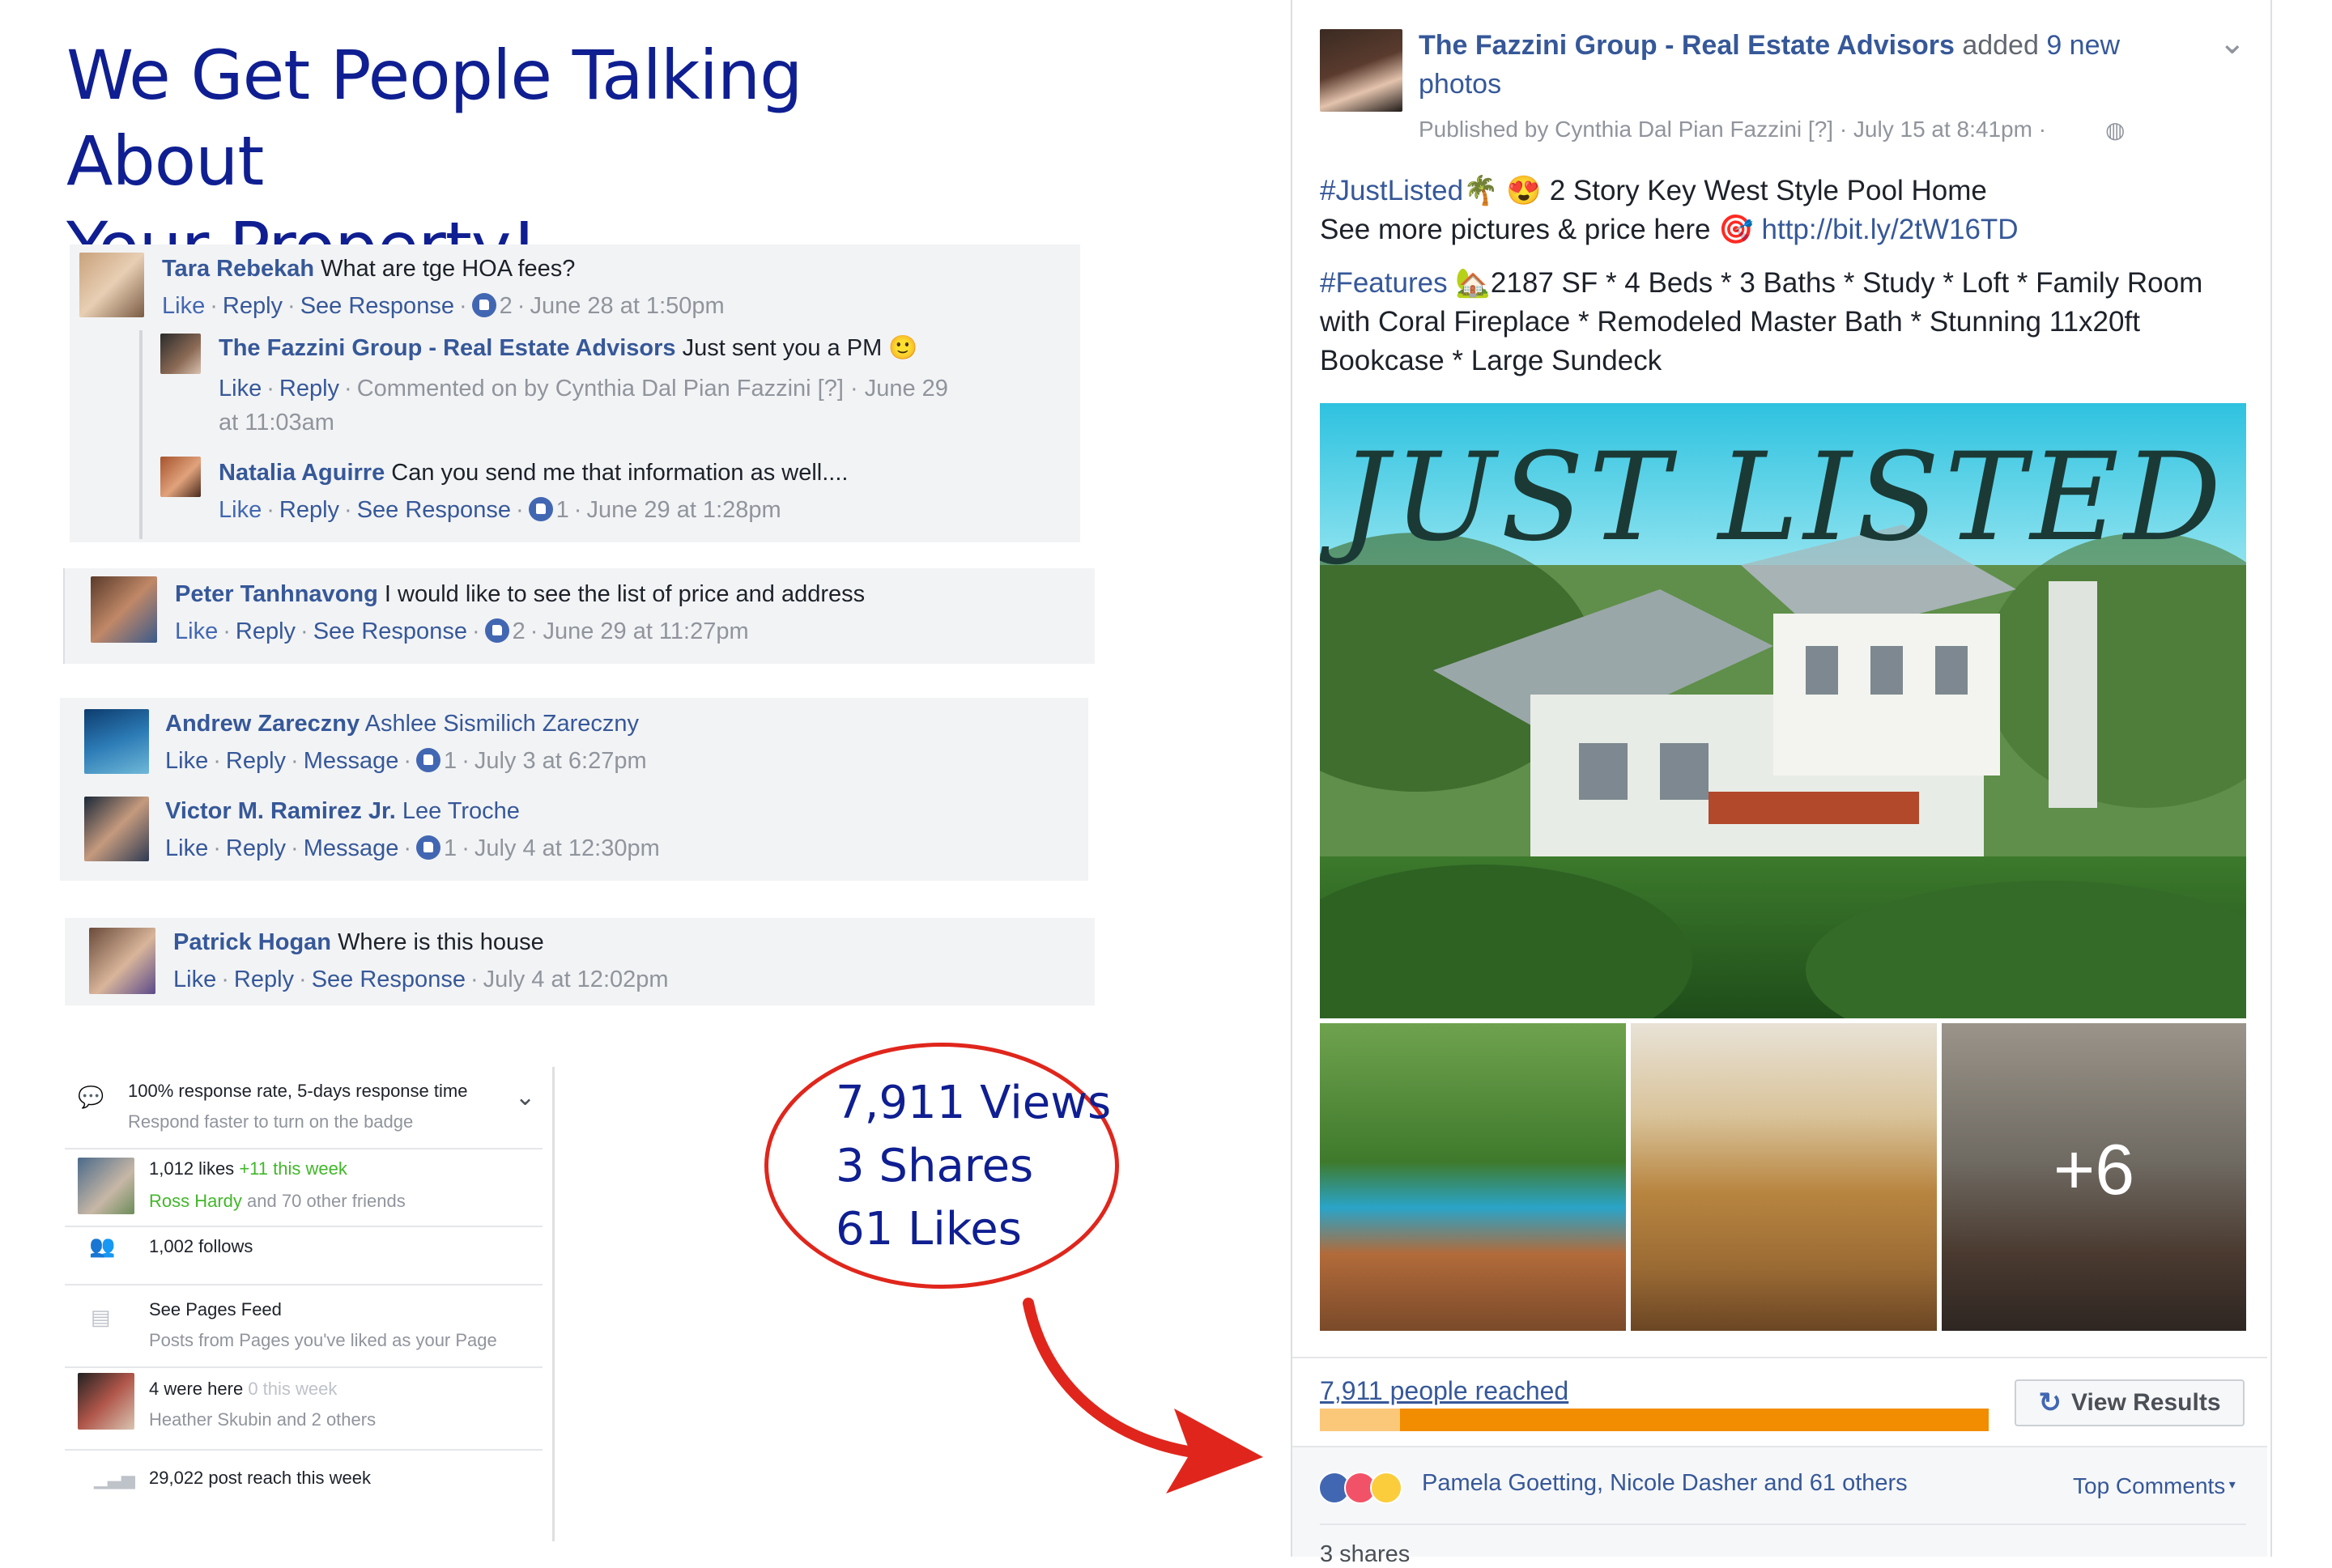 Image resolution: width=2332 pixels, height=1568 pixels. I want to click on friend-name: Ross Hardy, so click(195, 1201).